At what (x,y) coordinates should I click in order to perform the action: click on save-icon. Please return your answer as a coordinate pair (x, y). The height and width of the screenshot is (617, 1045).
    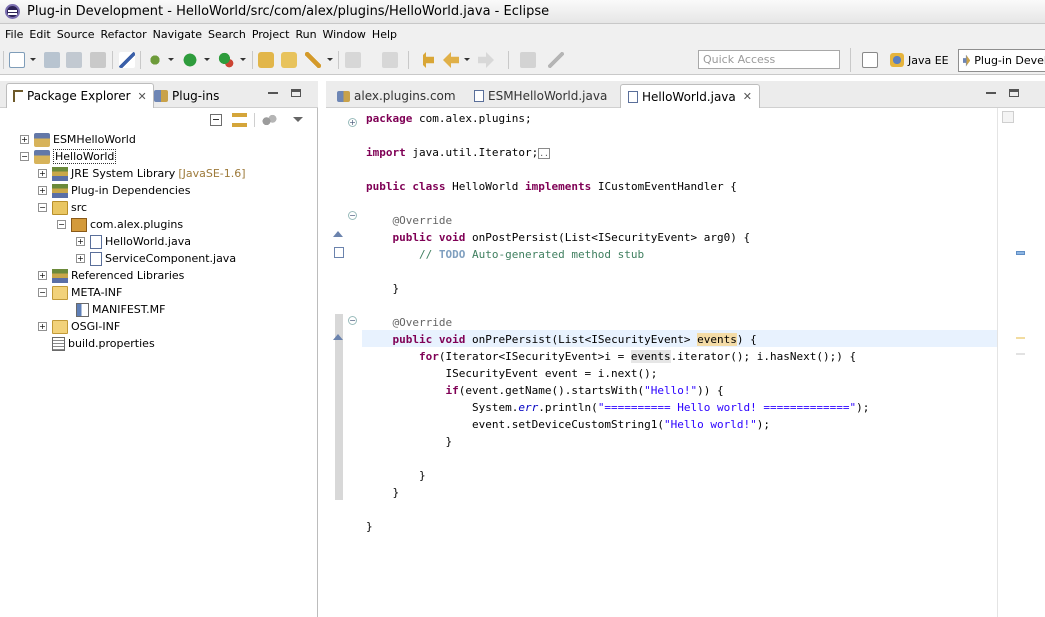
    Looking at the image, I should click on (52, 60).